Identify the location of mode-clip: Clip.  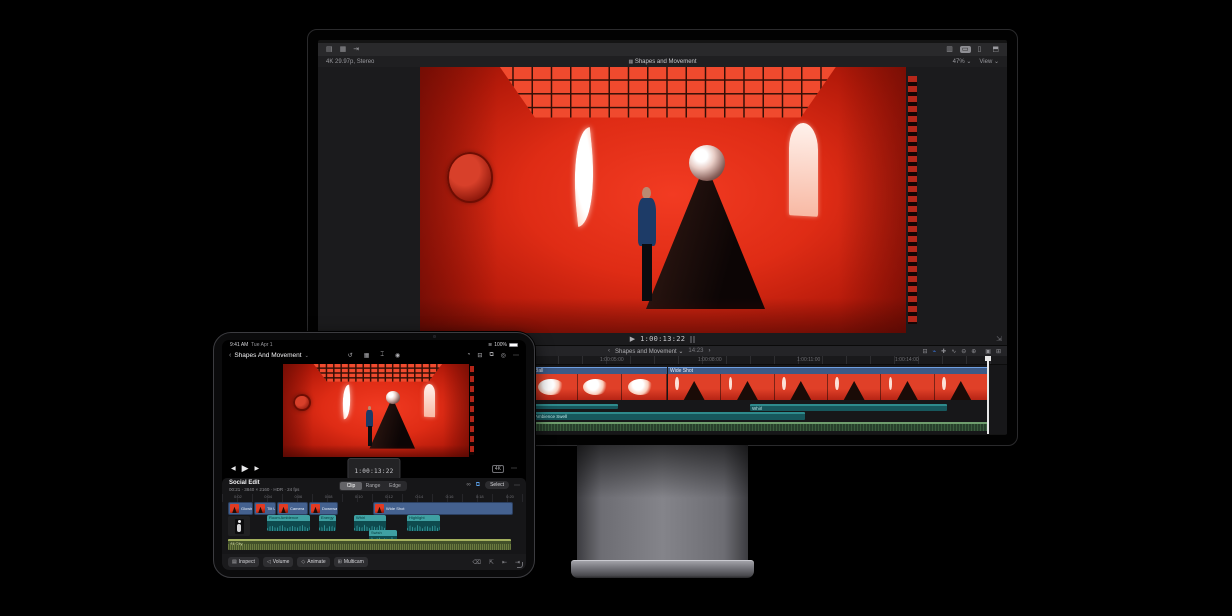
(351, 486).